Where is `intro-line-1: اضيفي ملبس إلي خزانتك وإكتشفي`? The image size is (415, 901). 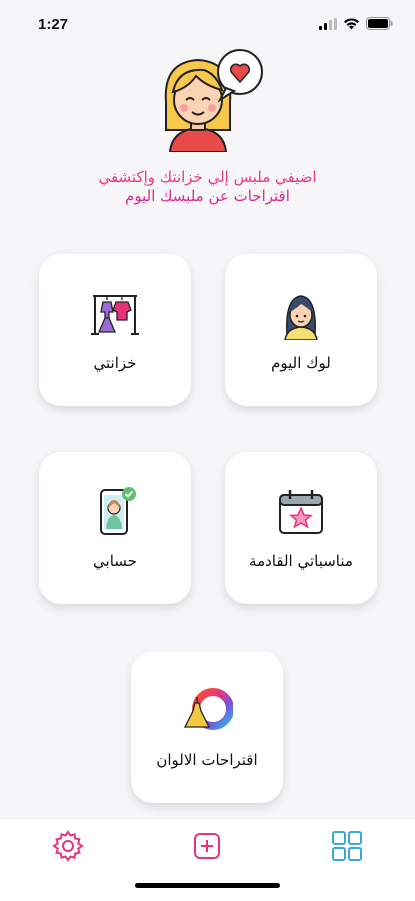
intro-line-1: اضيفي ملبس إلي خزانتك وإكتشفي is located at coordinates (207, 177).